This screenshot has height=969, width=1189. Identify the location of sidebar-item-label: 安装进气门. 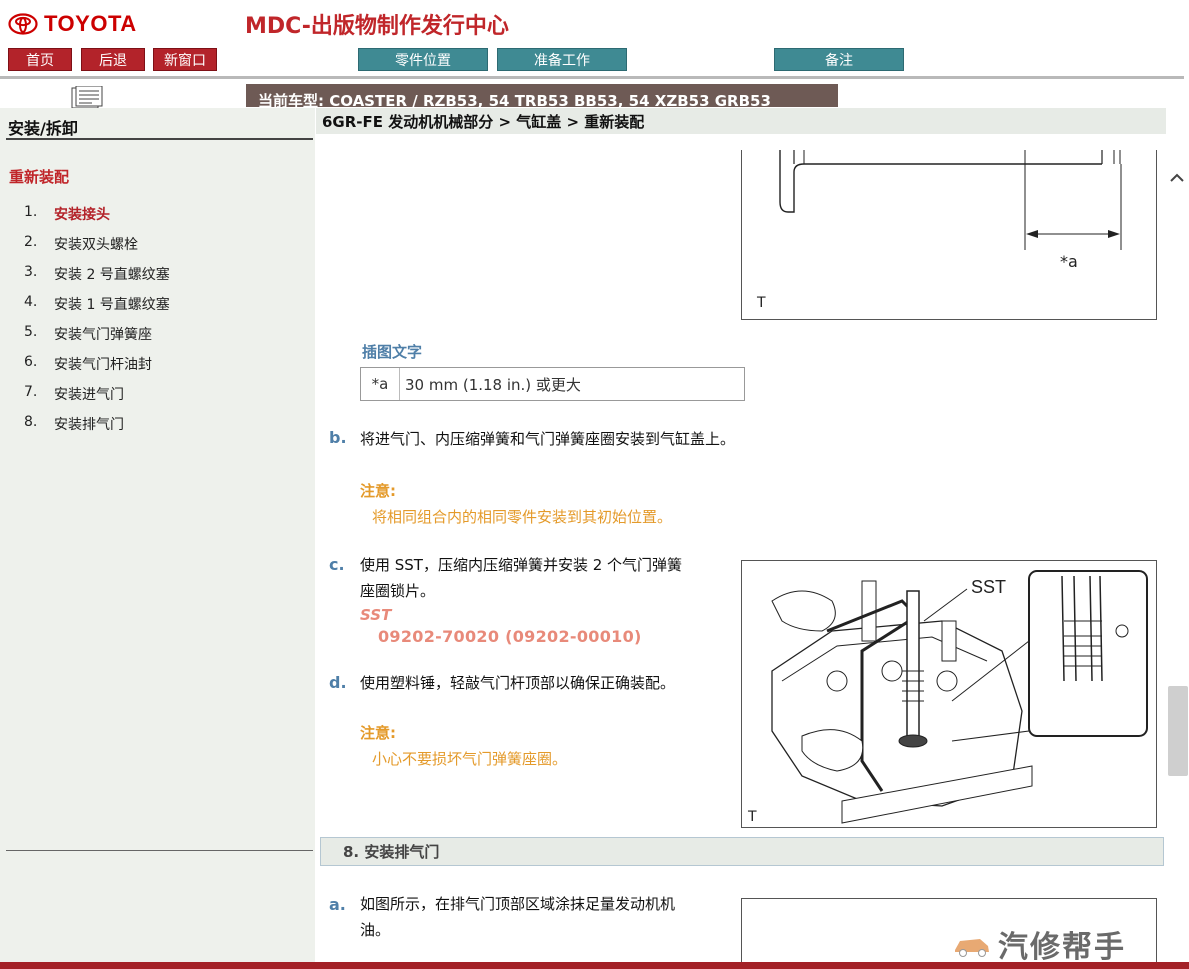
(89, 395).